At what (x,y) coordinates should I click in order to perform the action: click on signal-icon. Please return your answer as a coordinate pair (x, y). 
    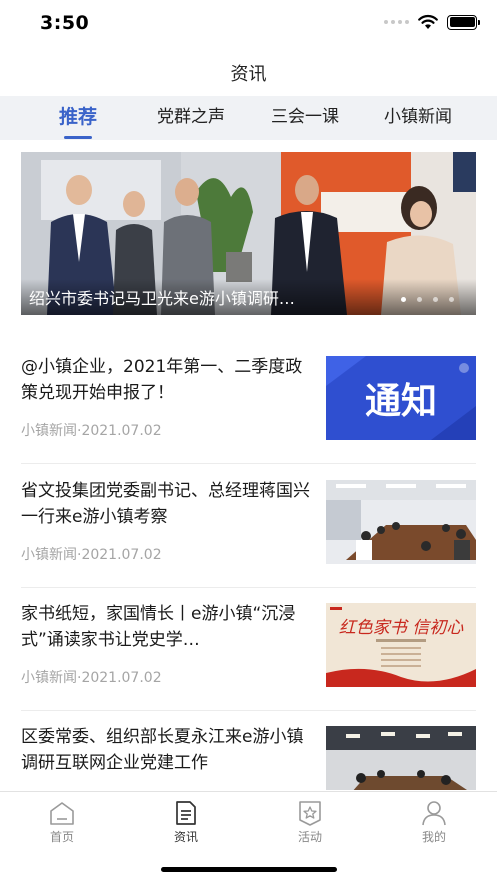
    Looking at the image, I should click on (396, 22).